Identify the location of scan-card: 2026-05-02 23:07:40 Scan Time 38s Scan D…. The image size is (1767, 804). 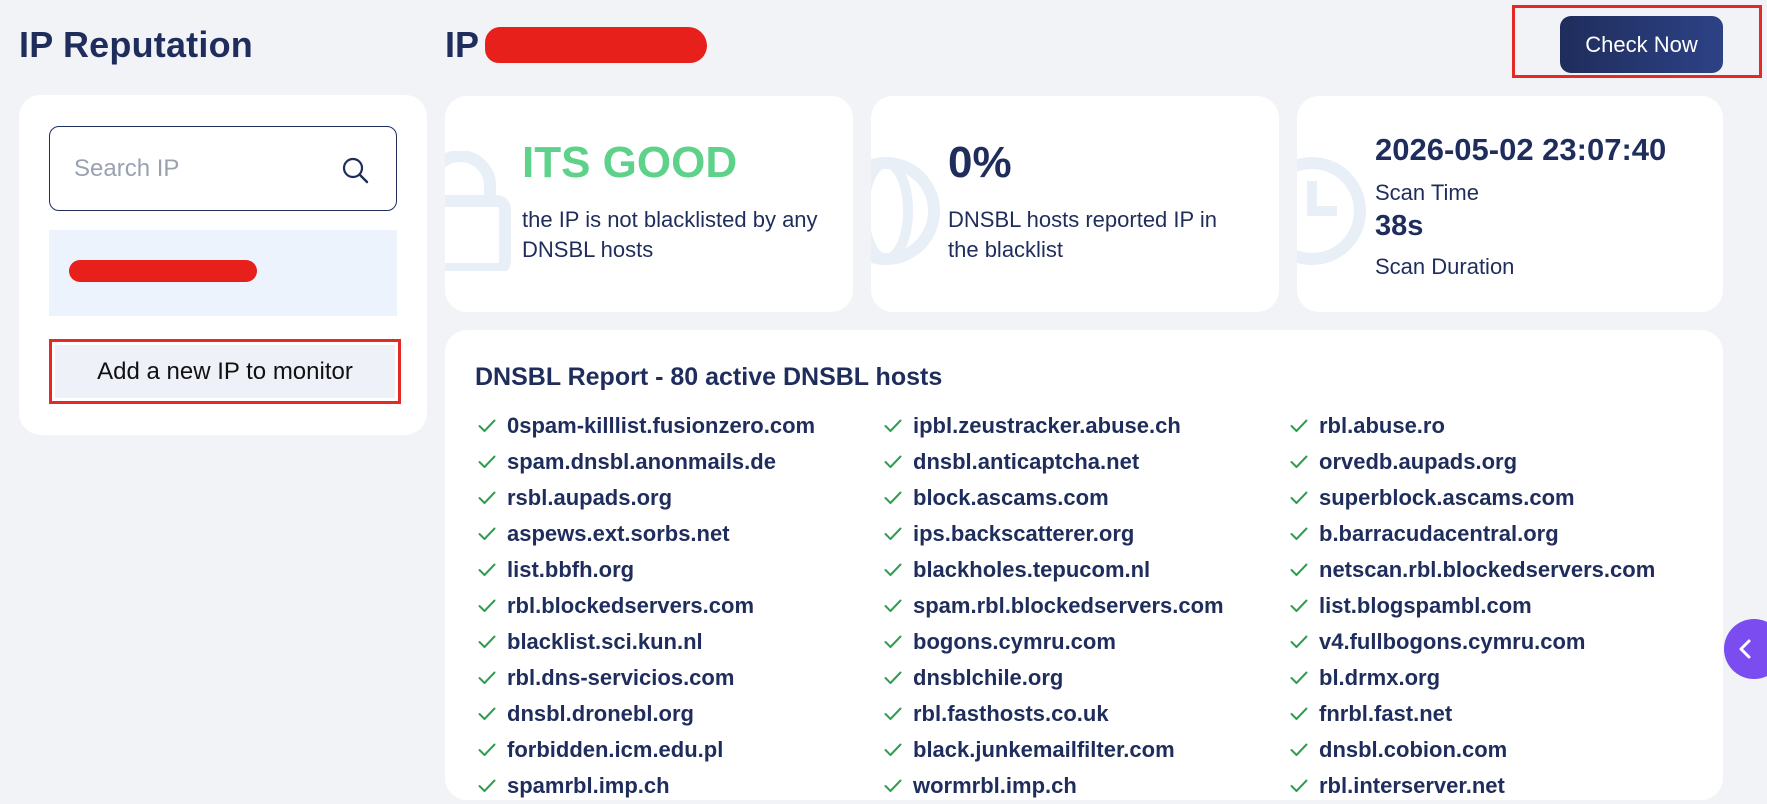
(1510, 204).